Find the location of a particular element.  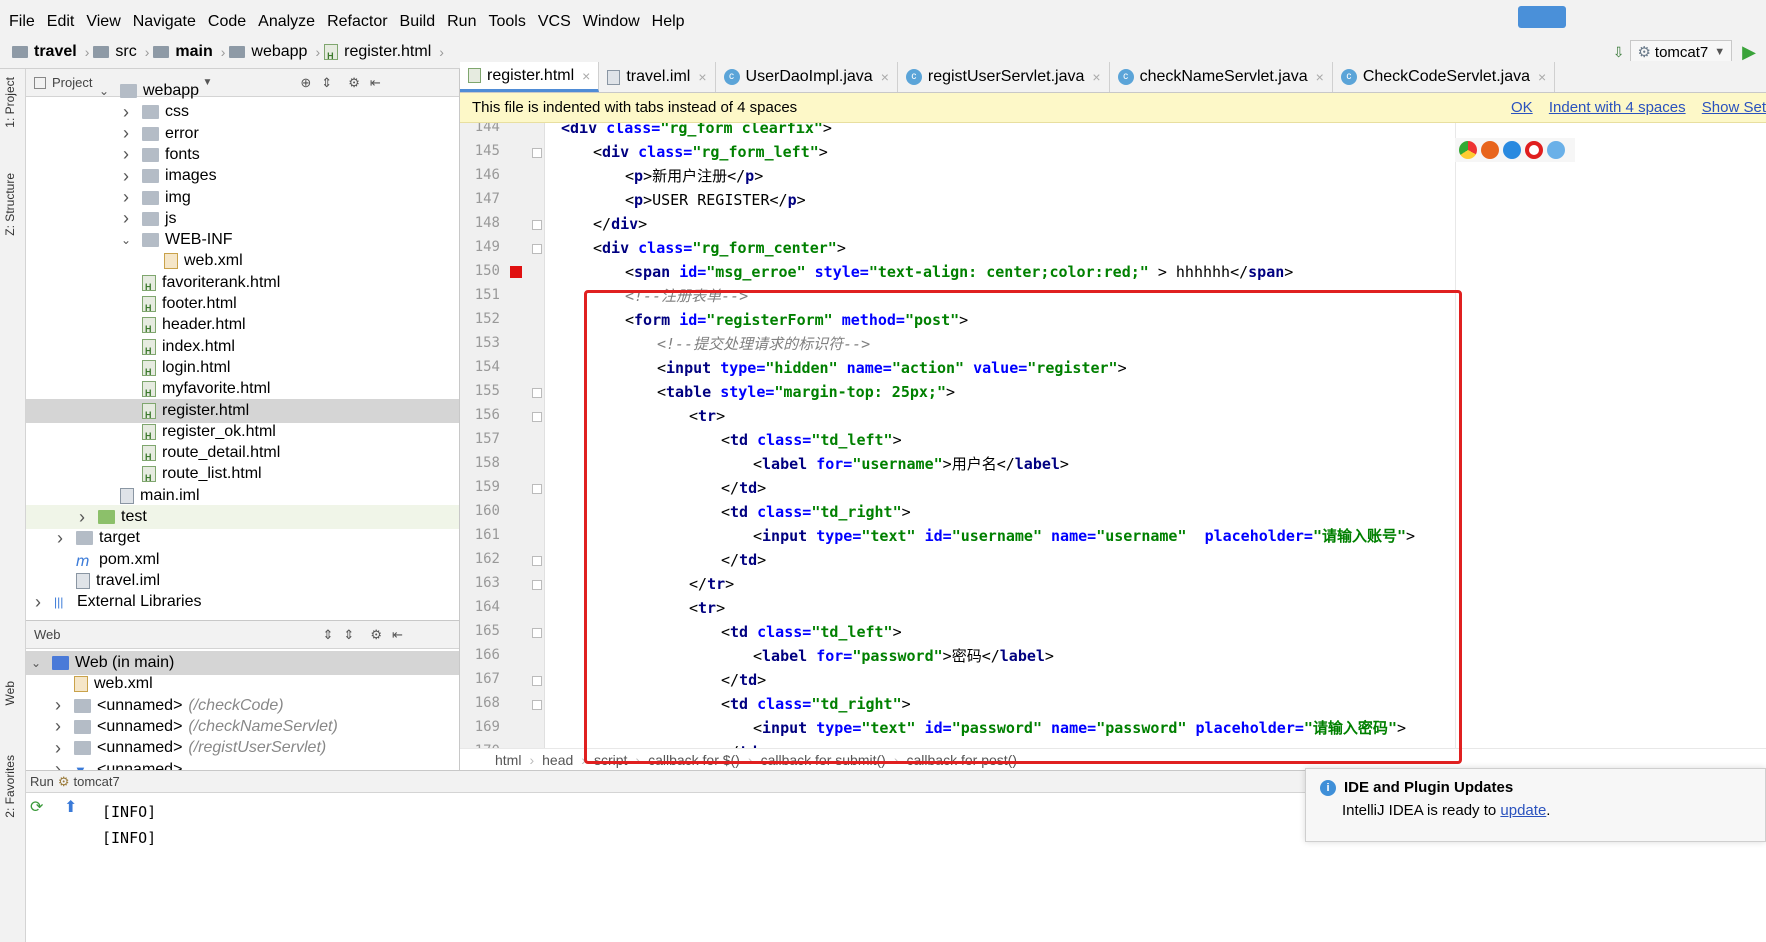

menu-item-edit: Edit is located at coordinates (62, 22).